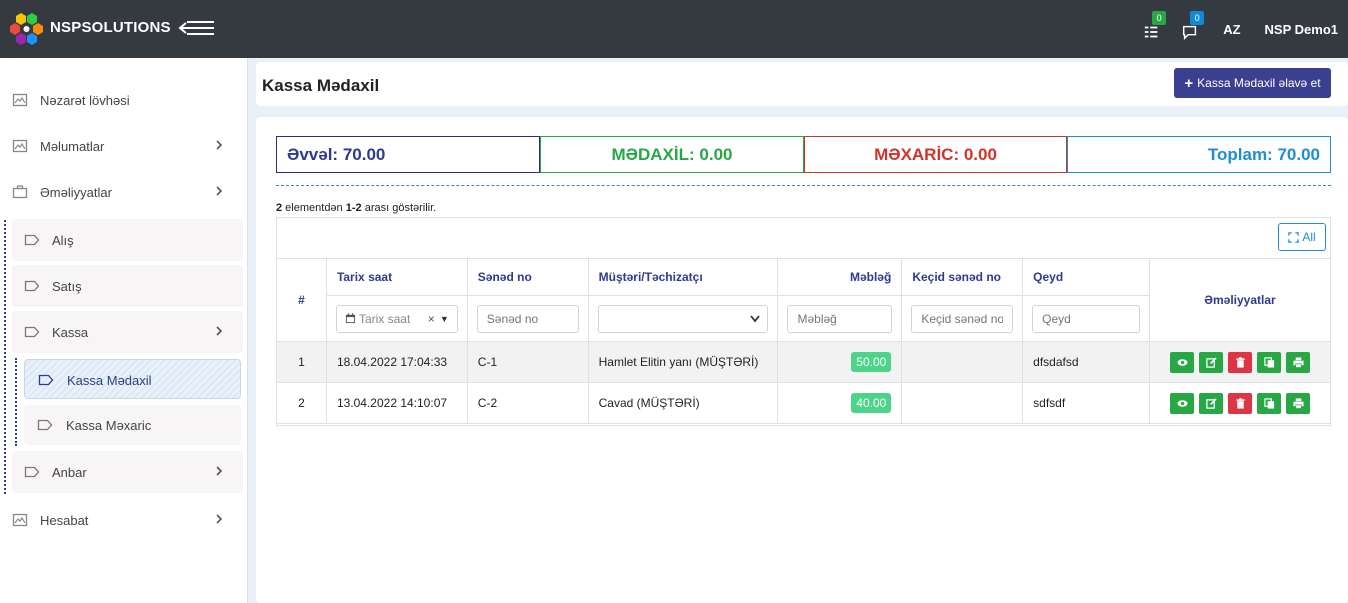  What do you see at coordinates (431, 319) in the screenshot?
I see `clear-icon: ×` at bounding box center [431, 319].